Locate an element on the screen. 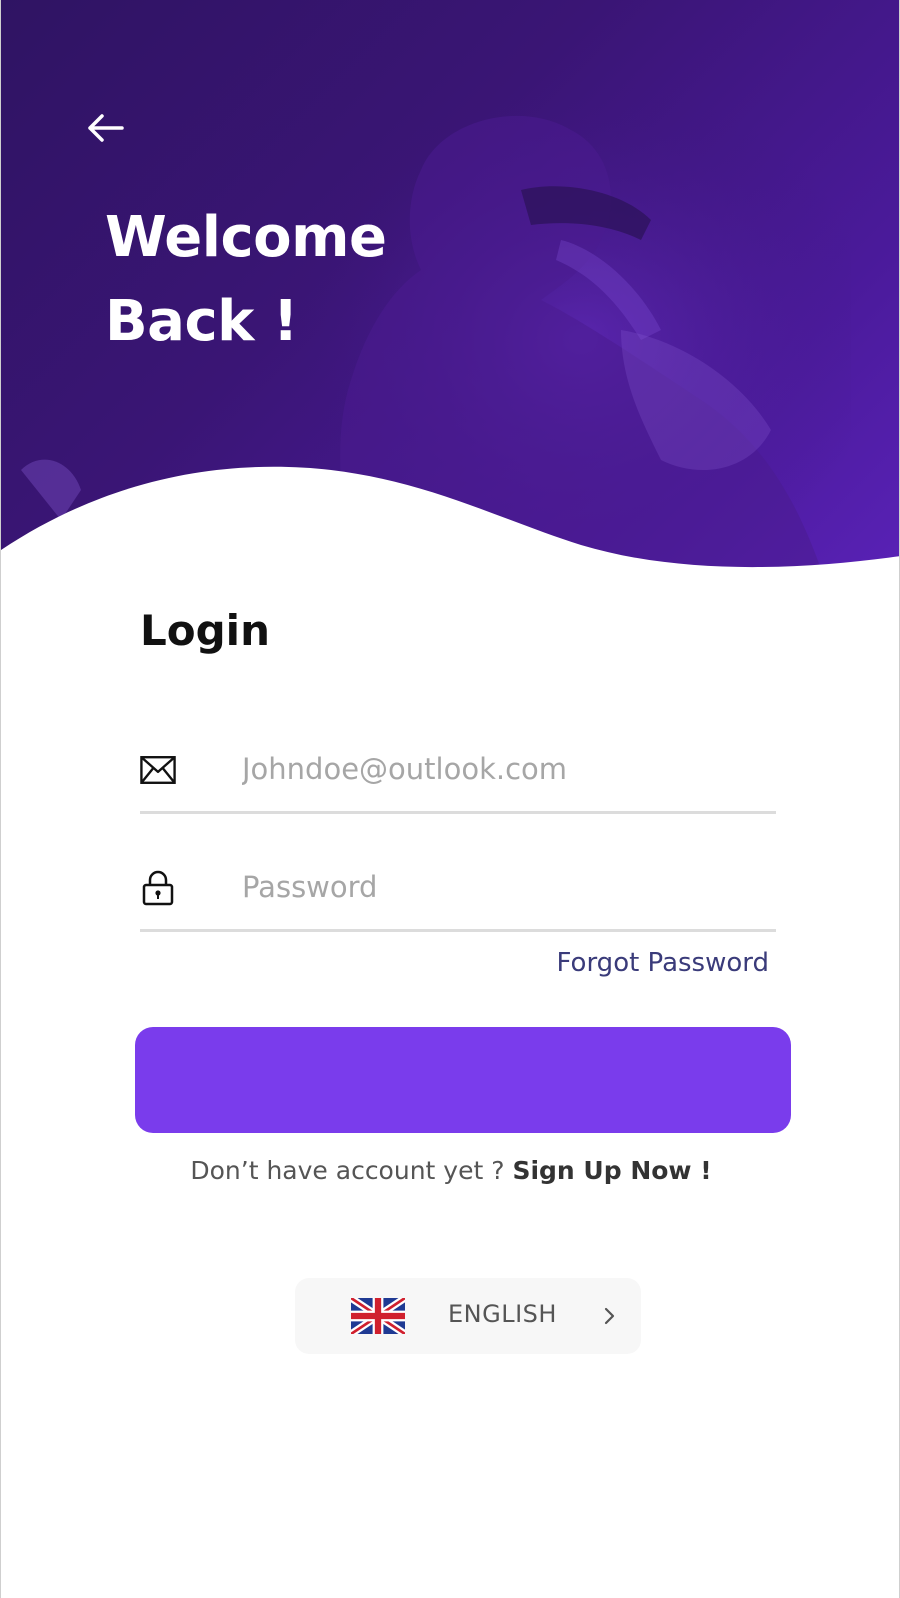  login-button is located at coordinates (463, 1080).